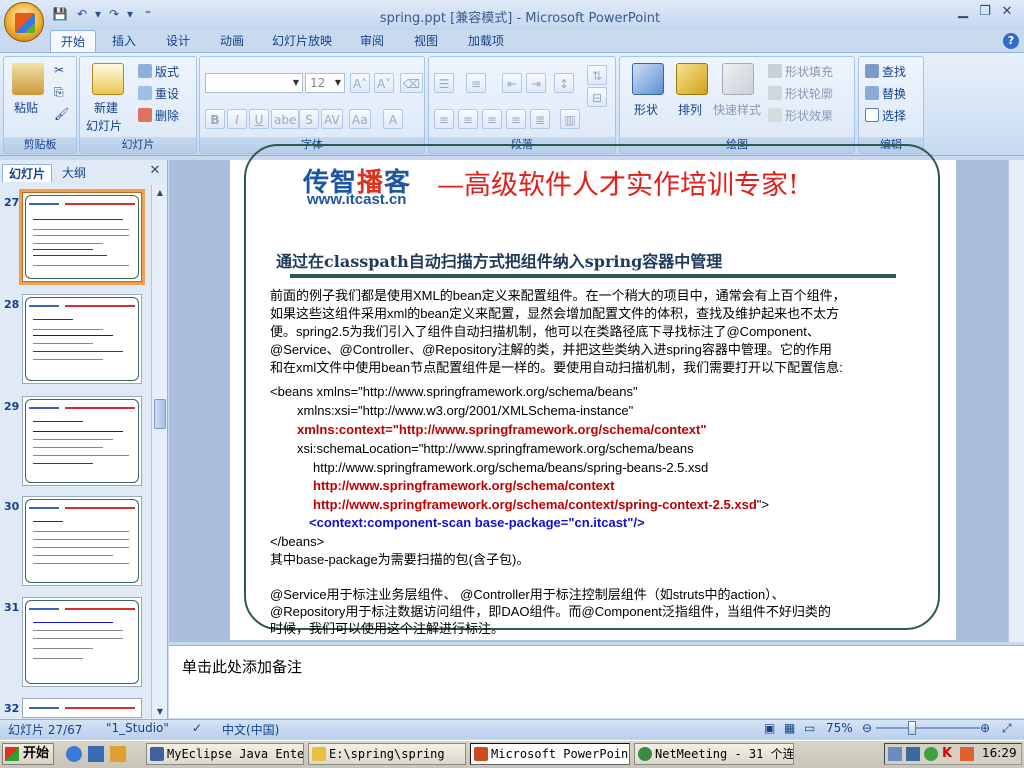 The image size is (1024, 768). I want to click on find-button: 查找, so click(885, 71).